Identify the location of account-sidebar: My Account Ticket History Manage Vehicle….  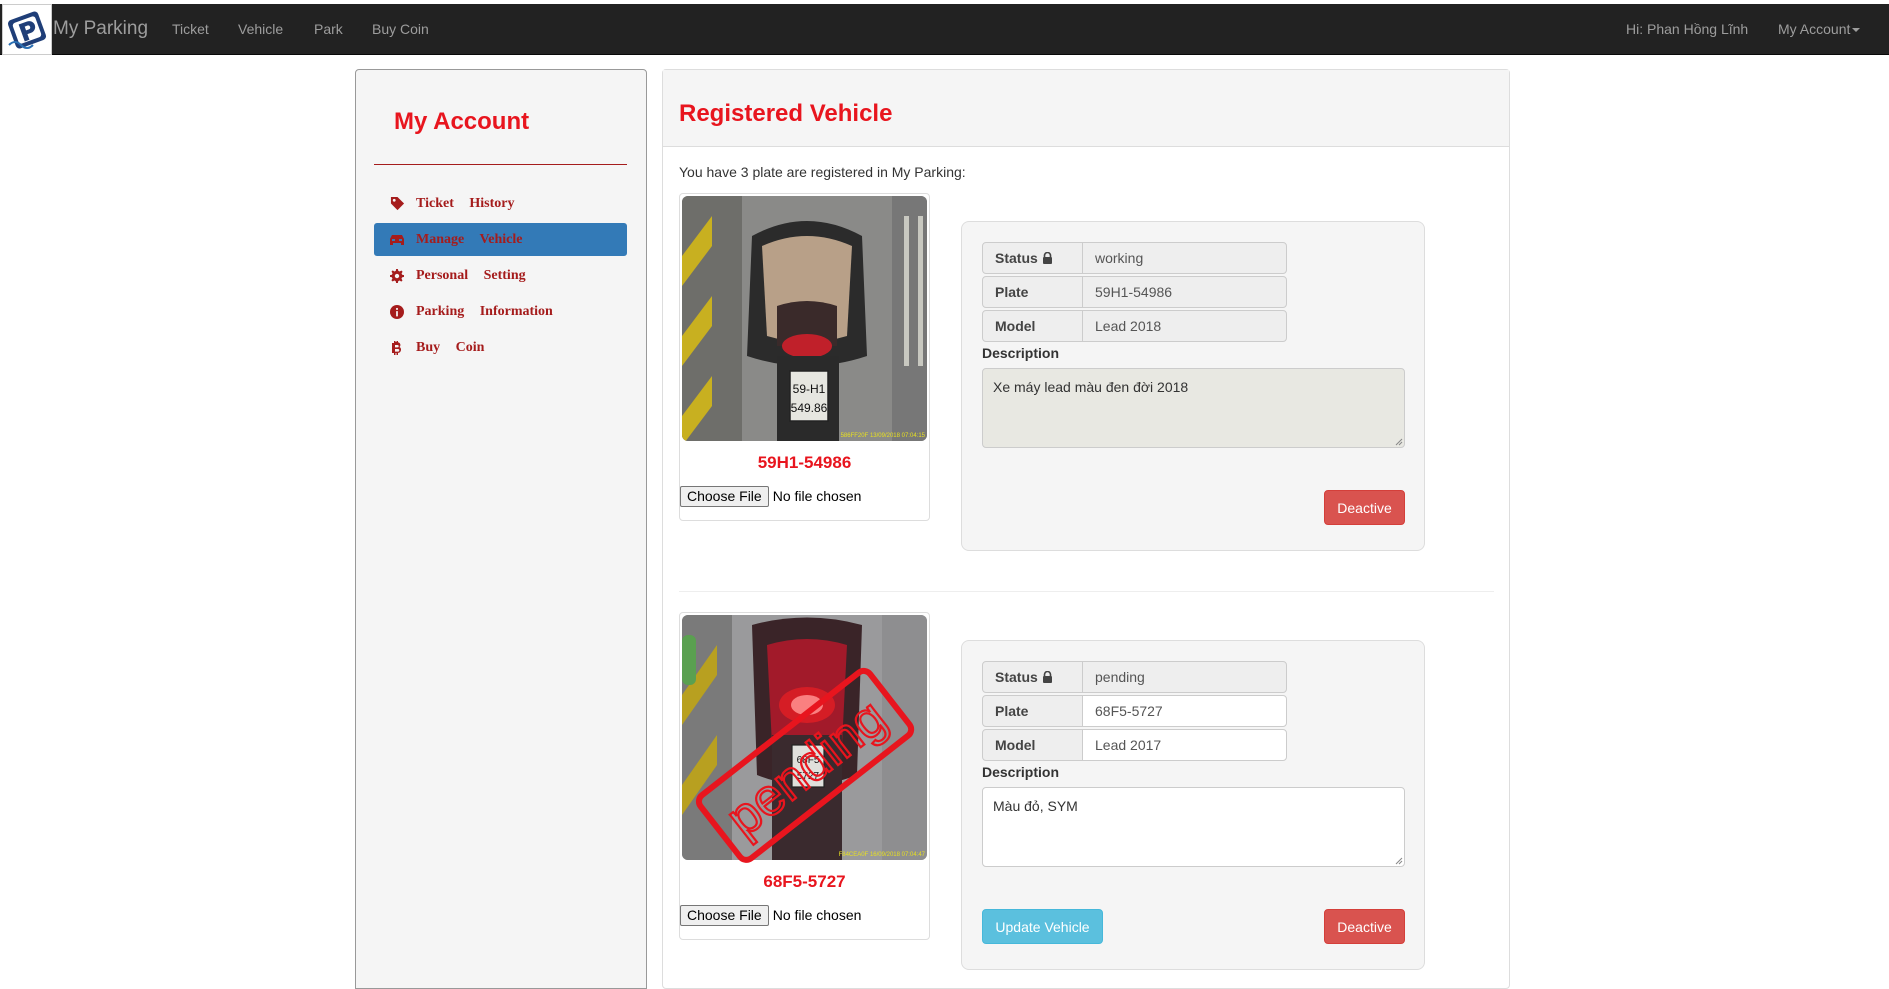
(501, 529).